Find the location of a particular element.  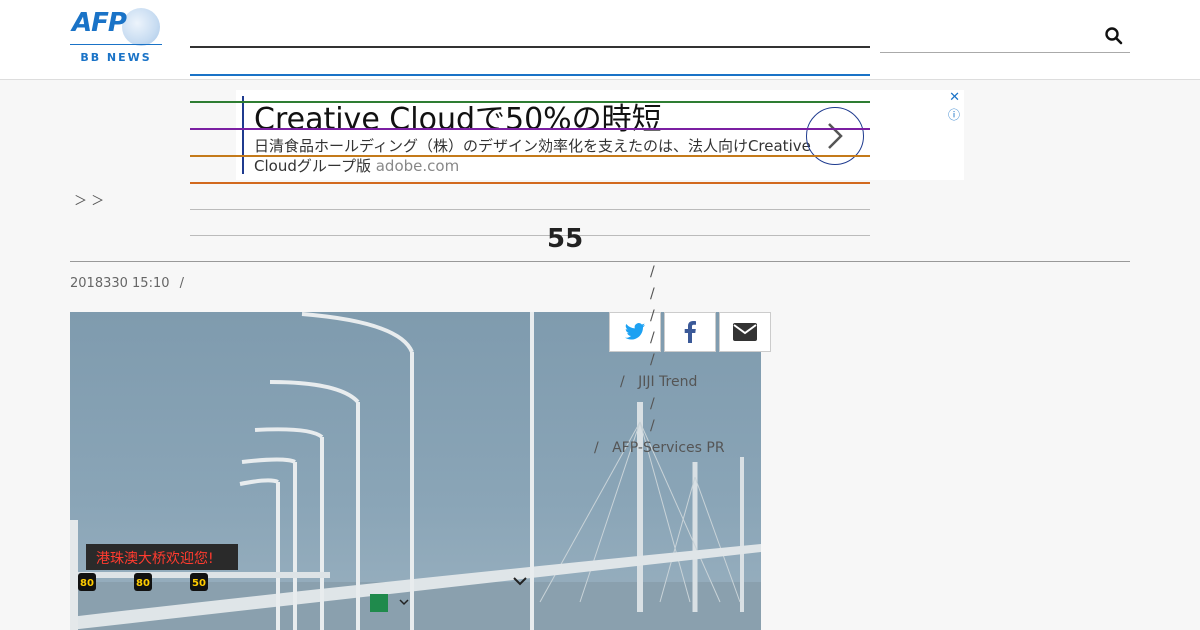

nav-rule-purple is located at coordinates (530, 129).